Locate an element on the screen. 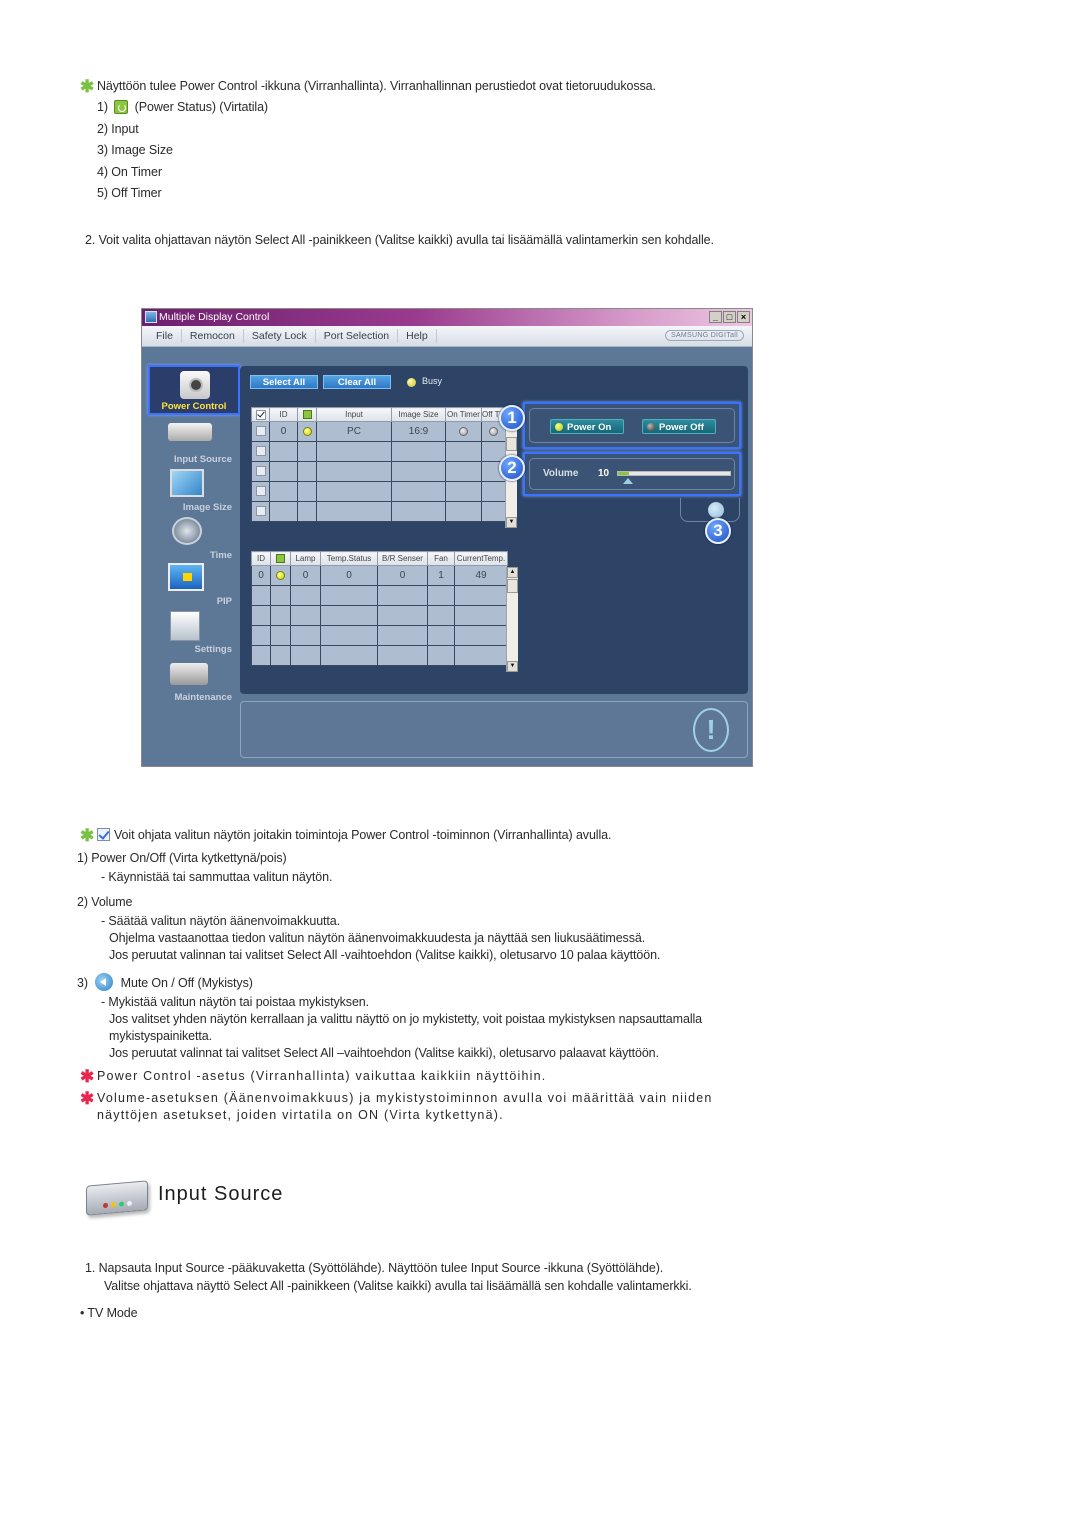  cell-input: PC is located at coordinates (354, 431).